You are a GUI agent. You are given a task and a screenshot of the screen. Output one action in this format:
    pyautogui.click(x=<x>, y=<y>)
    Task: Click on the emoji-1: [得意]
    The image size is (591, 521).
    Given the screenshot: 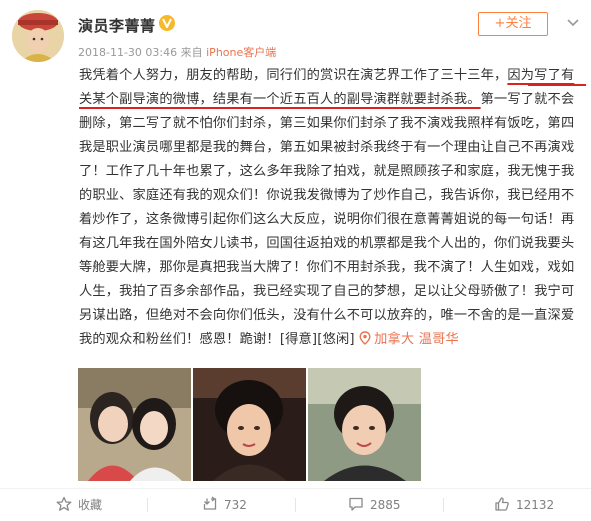 What is the action you would take?
    pyautogui.click(x=298, y=339)
    